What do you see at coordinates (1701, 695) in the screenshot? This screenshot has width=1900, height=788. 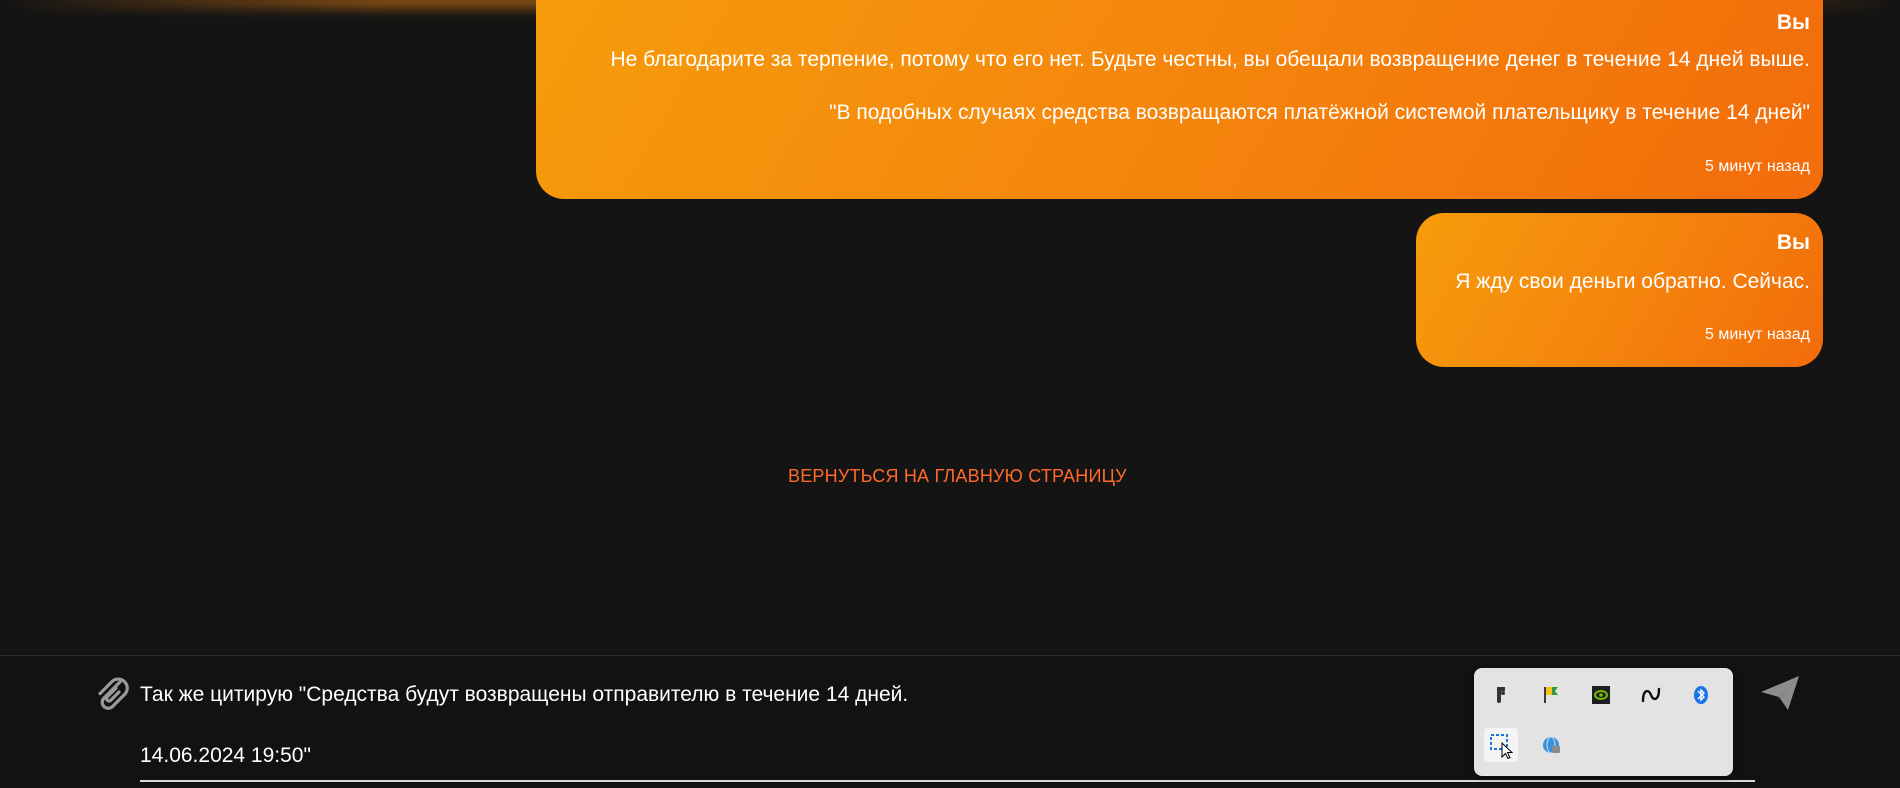 I see `bluetooth-icon` at bounding box center [1701, 695].